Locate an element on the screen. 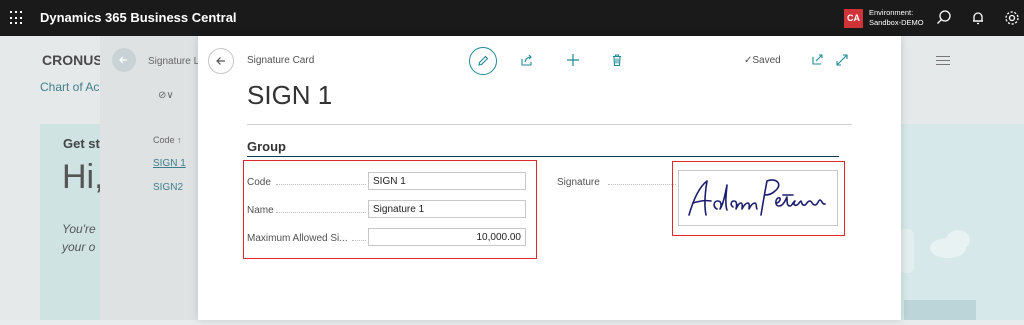 This screenshot has height=325, width=1024. share-icon is located at coordinates (526, 60).